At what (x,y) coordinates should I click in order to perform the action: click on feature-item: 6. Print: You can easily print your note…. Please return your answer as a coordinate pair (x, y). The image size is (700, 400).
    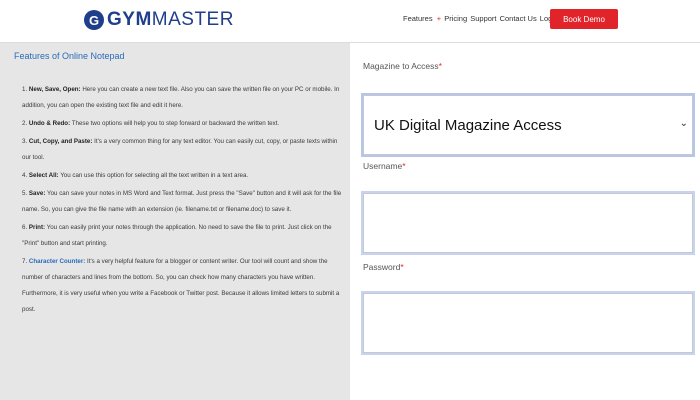
    Looking at the image, I should click on (182, 236).